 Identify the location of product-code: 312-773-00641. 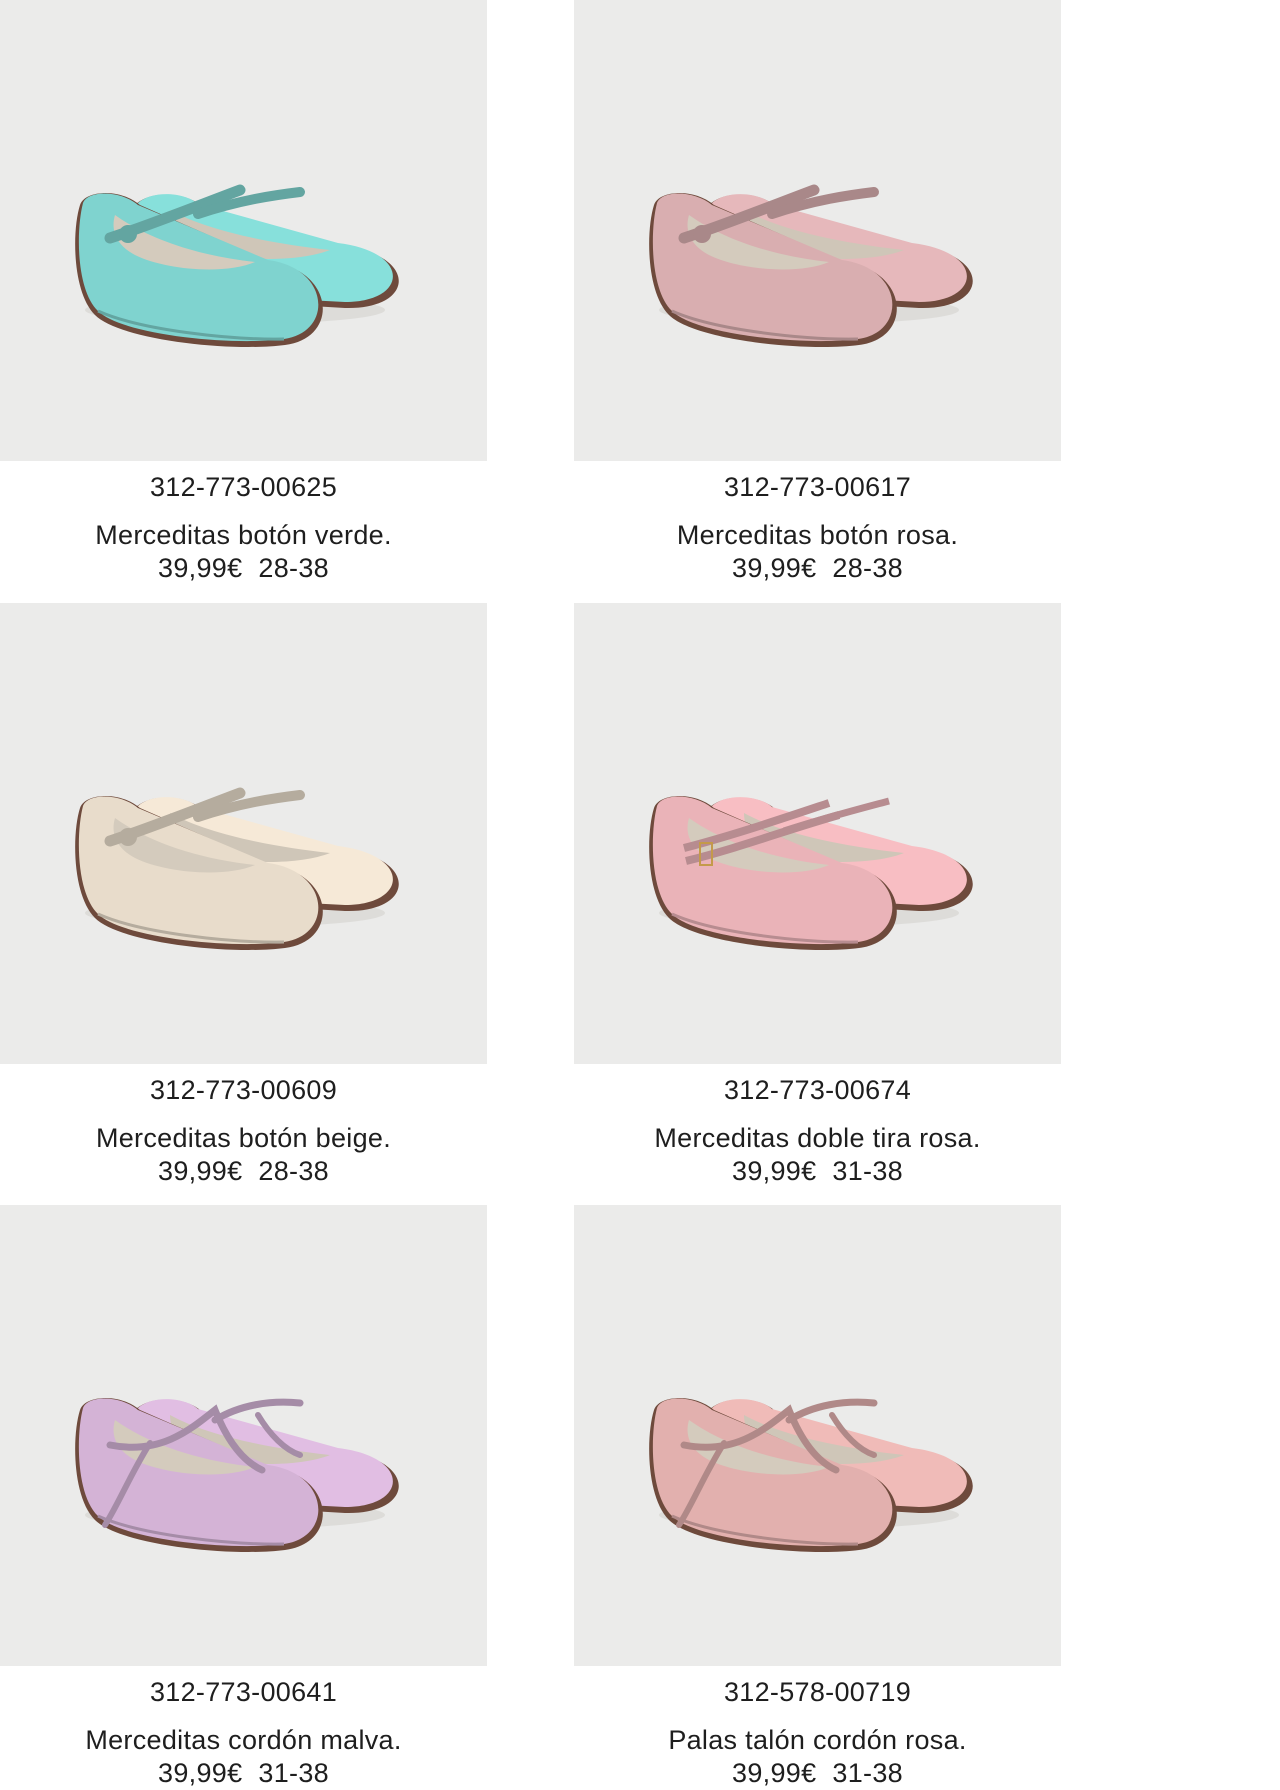
(243, 1692).